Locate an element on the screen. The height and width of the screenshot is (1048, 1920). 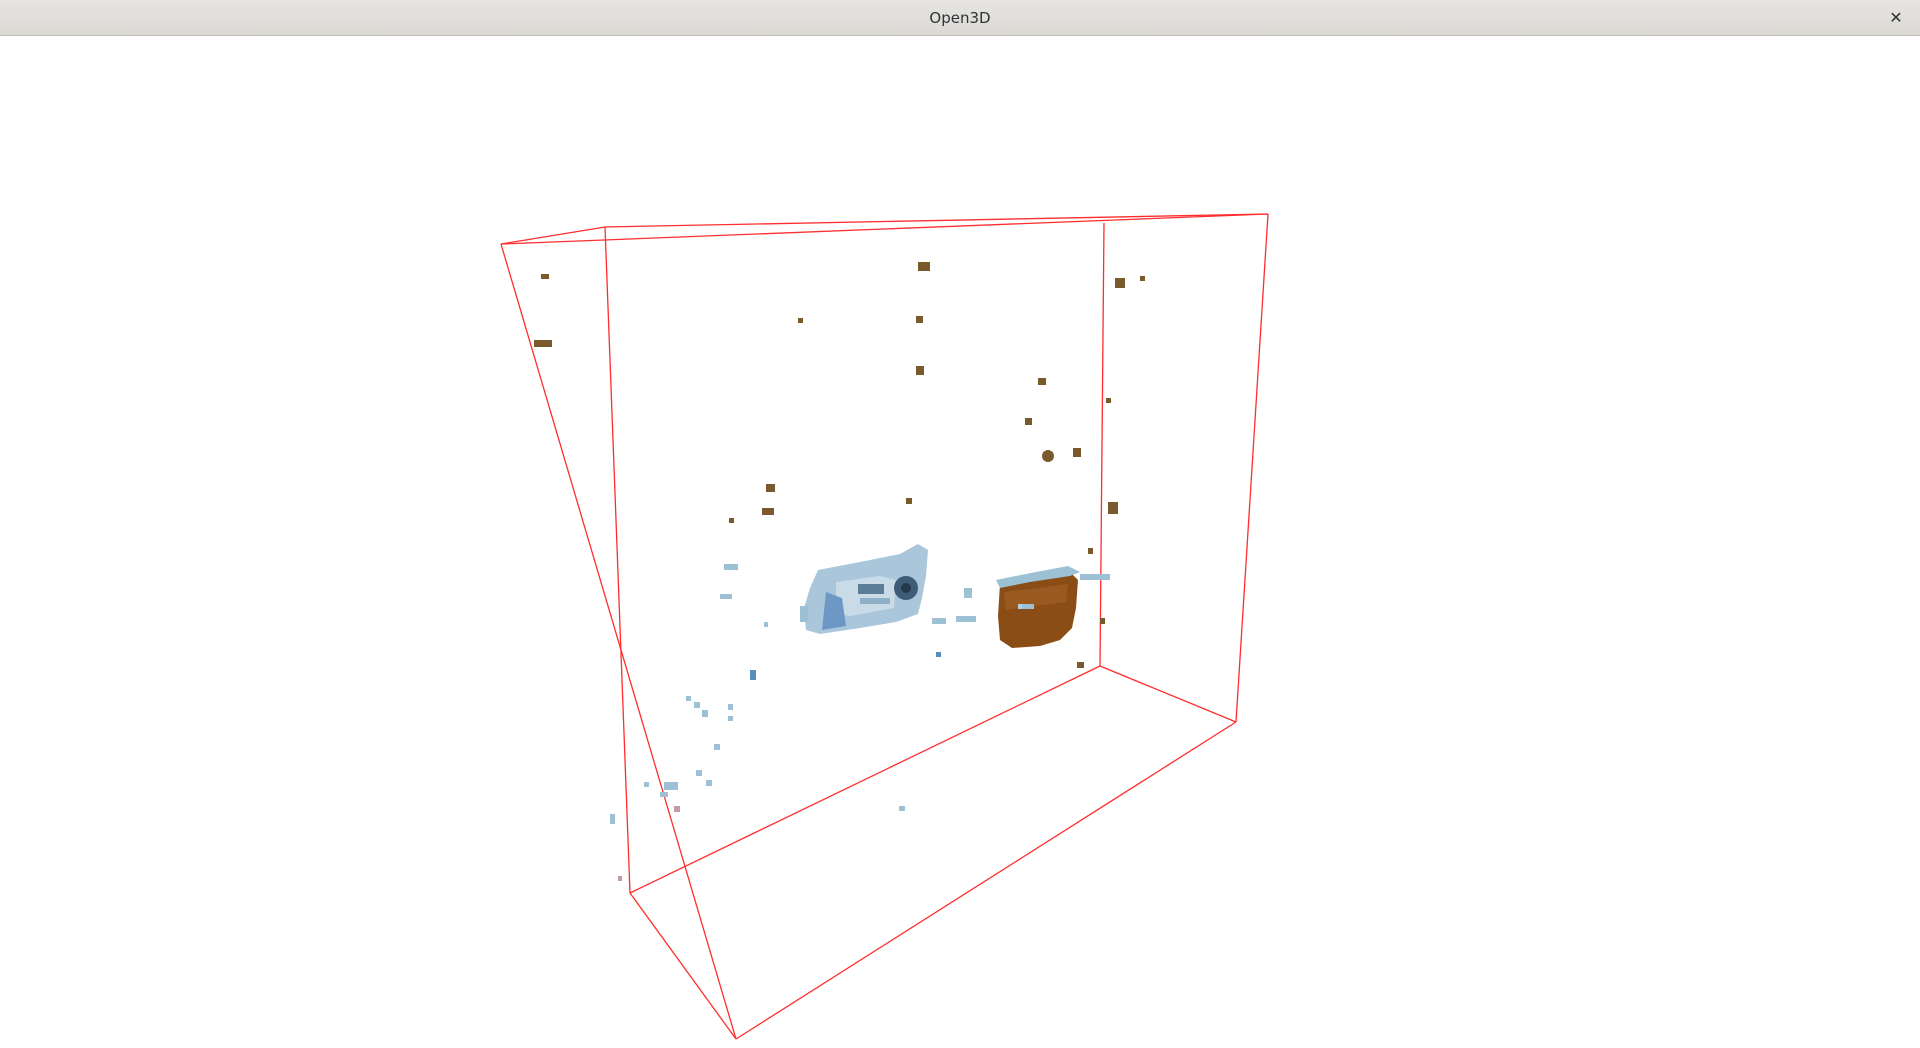
point-cluster-blue-object is located at coordinates (864, 589).